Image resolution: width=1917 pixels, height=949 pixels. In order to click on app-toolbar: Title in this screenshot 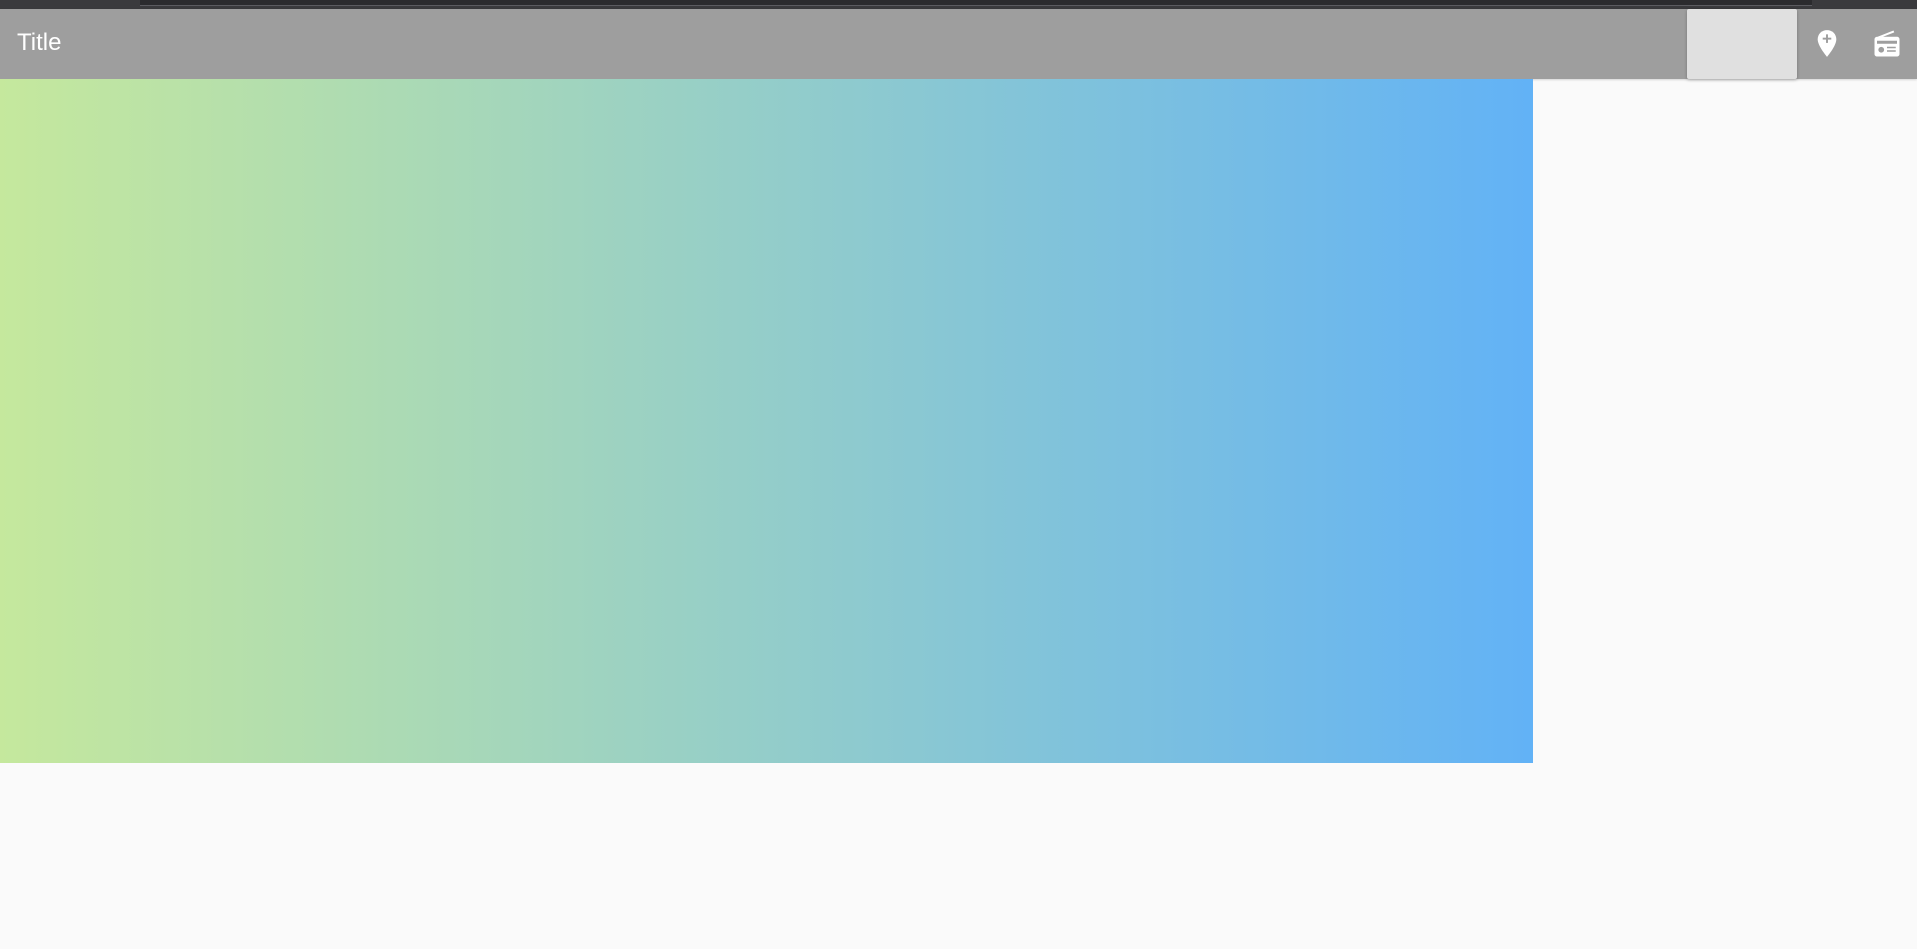, I will do `click(958, 44)`.